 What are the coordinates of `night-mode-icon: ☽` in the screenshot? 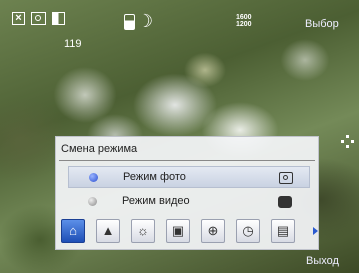 It's located at (145, 21).